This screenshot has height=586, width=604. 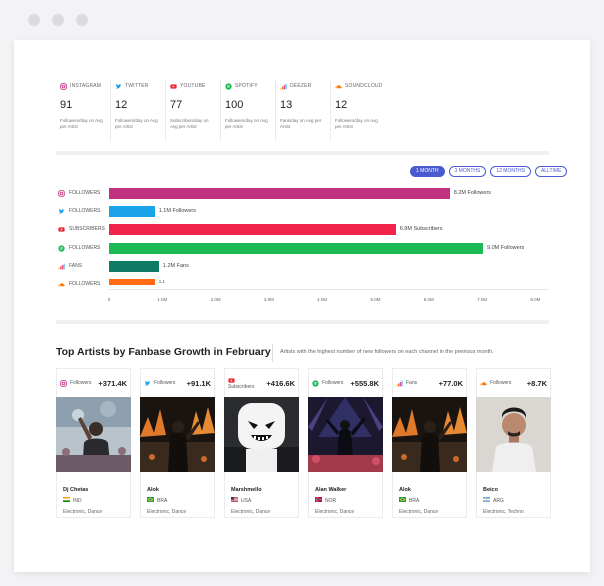 I want to click on artist-card: Followers +8.7K Beico ARG Electronic, Techno, so click(x=513, y=443).